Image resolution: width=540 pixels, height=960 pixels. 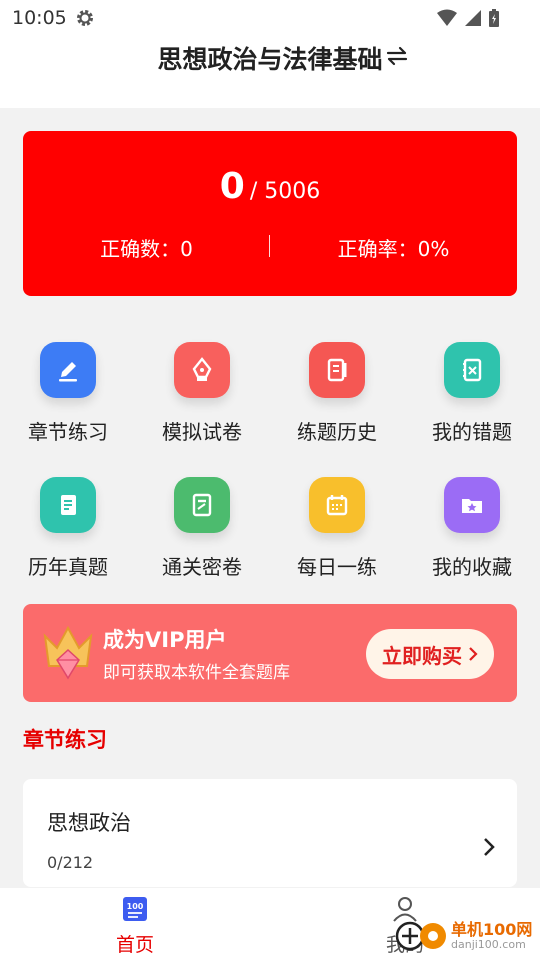 I want to click on crown-diamond-icon, so click(x=68, y=652).